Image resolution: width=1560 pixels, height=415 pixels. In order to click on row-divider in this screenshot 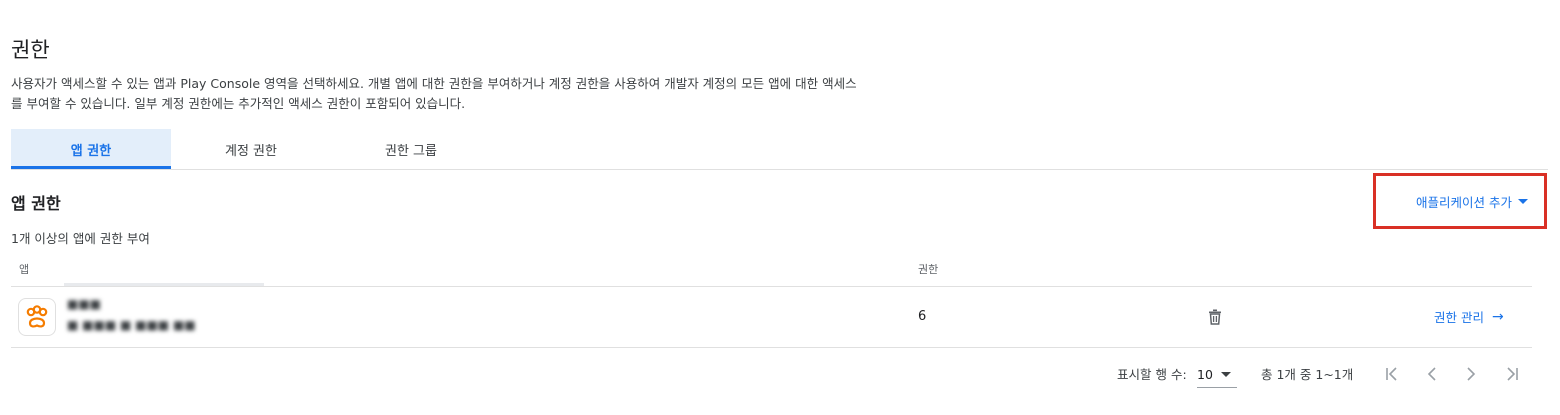, I will do `click(771, 347)`.